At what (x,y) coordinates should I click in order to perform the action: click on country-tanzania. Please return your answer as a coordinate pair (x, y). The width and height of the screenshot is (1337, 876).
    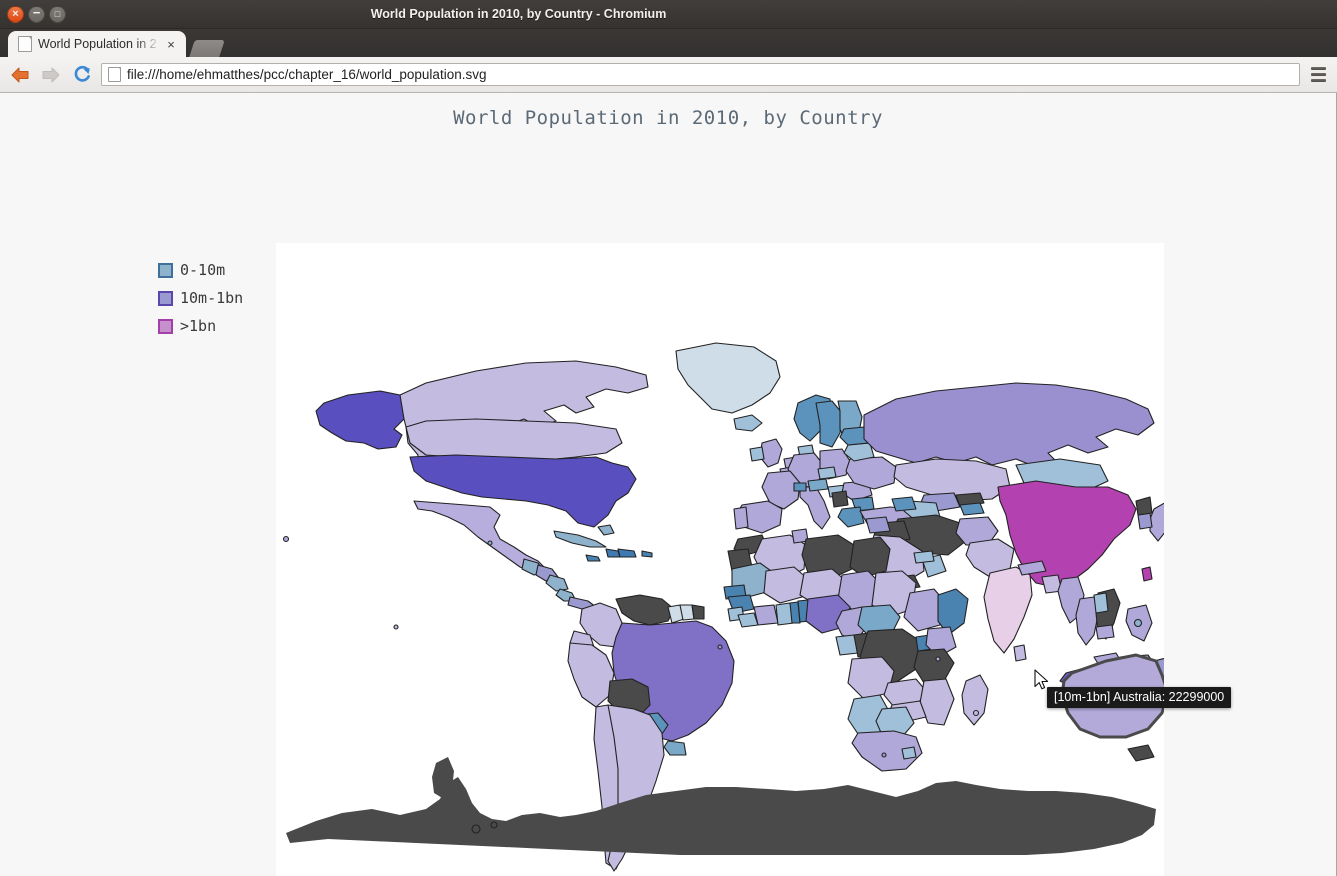
    Looking at the image, I should click on (934, 666).